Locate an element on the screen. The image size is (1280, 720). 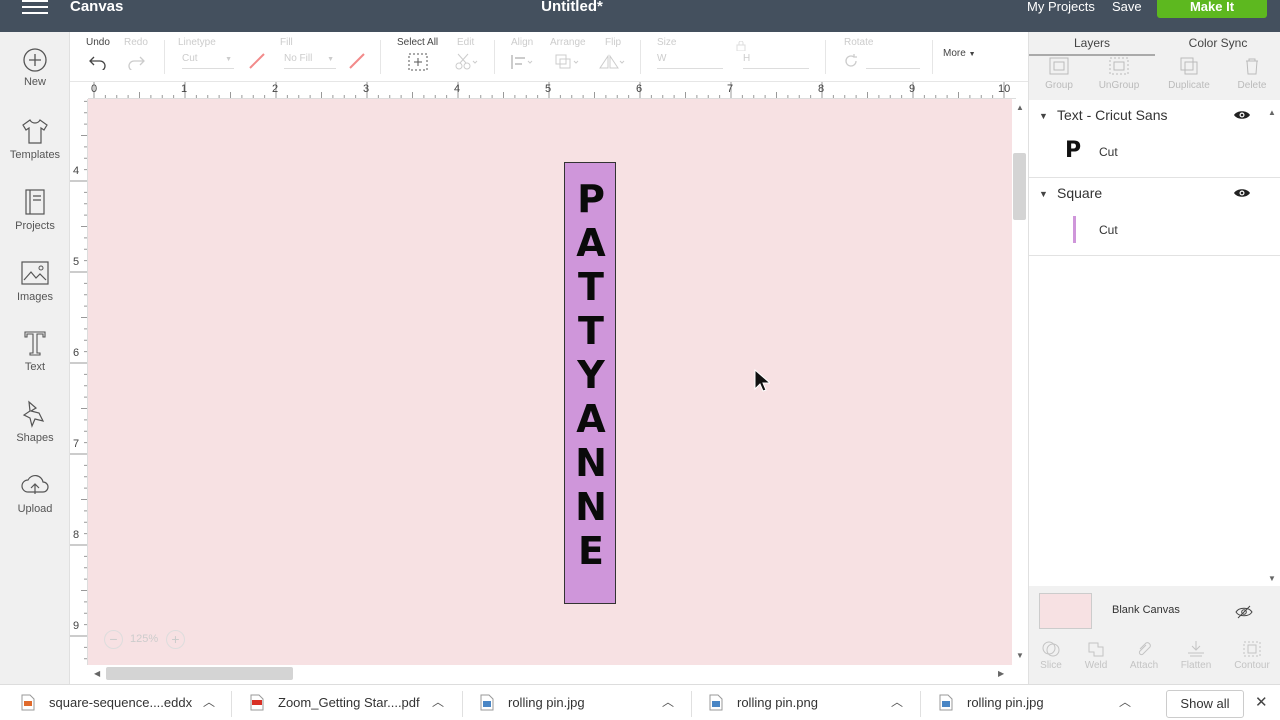
ruler-number: 8 is located at coordinates (821, 89).